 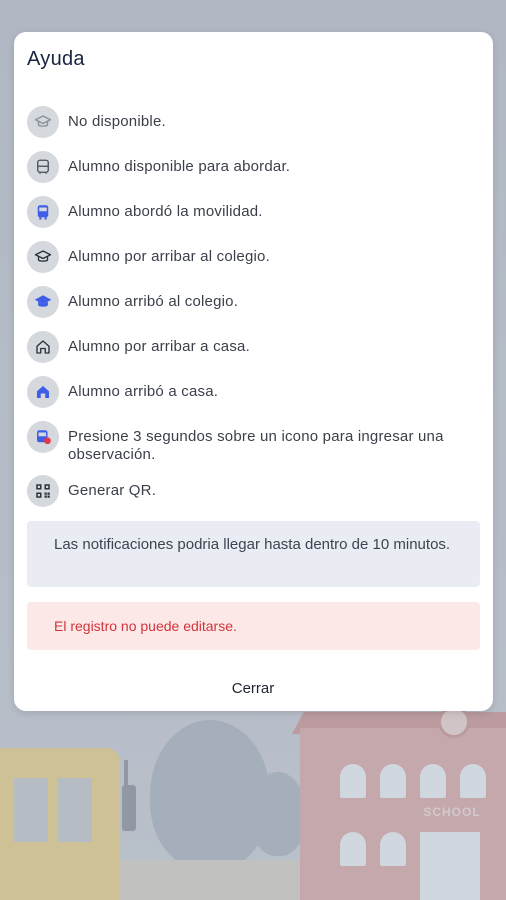 I want to click on bus-observation-icon, so click(x=43, y=437).